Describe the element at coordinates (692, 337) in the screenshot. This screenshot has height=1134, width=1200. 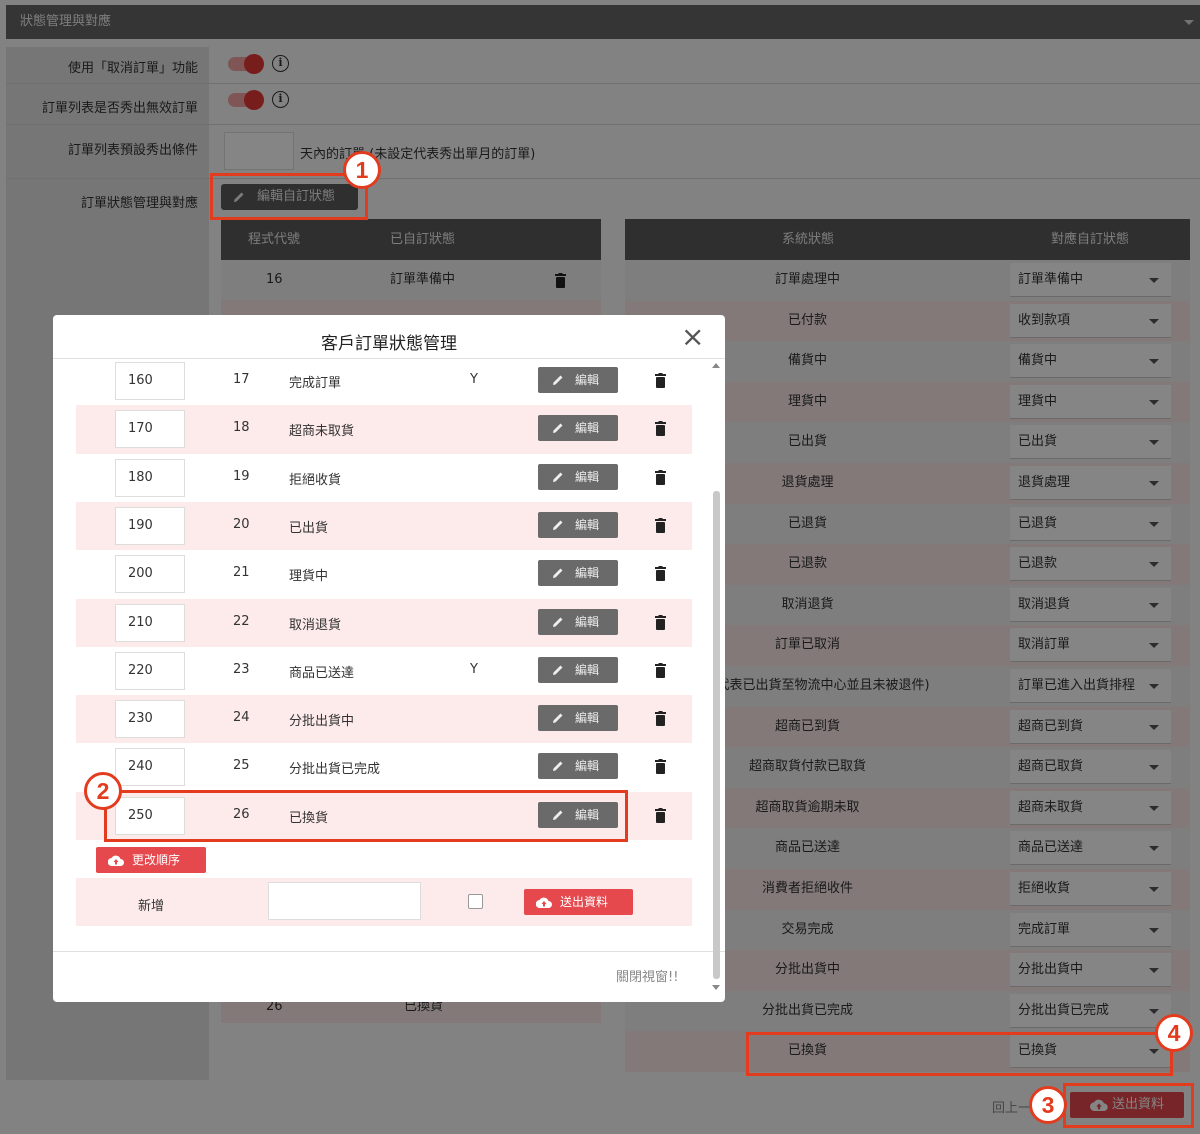
I see `close-icon: ×` at that location.